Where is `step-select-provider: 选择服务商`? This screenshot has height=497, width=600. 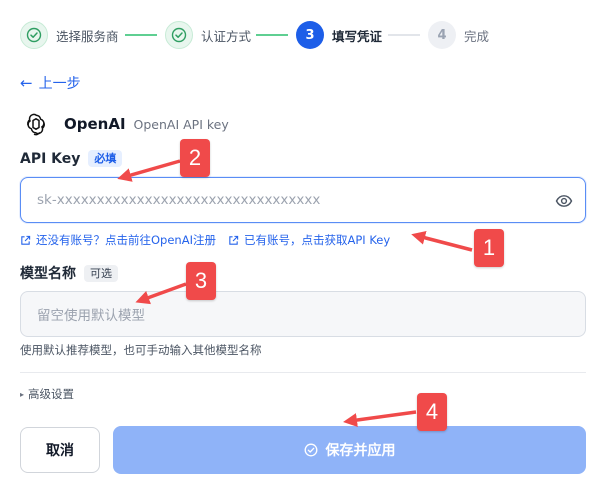 step-select-provider: 选择服务商 is located at coordinates (69, 35).